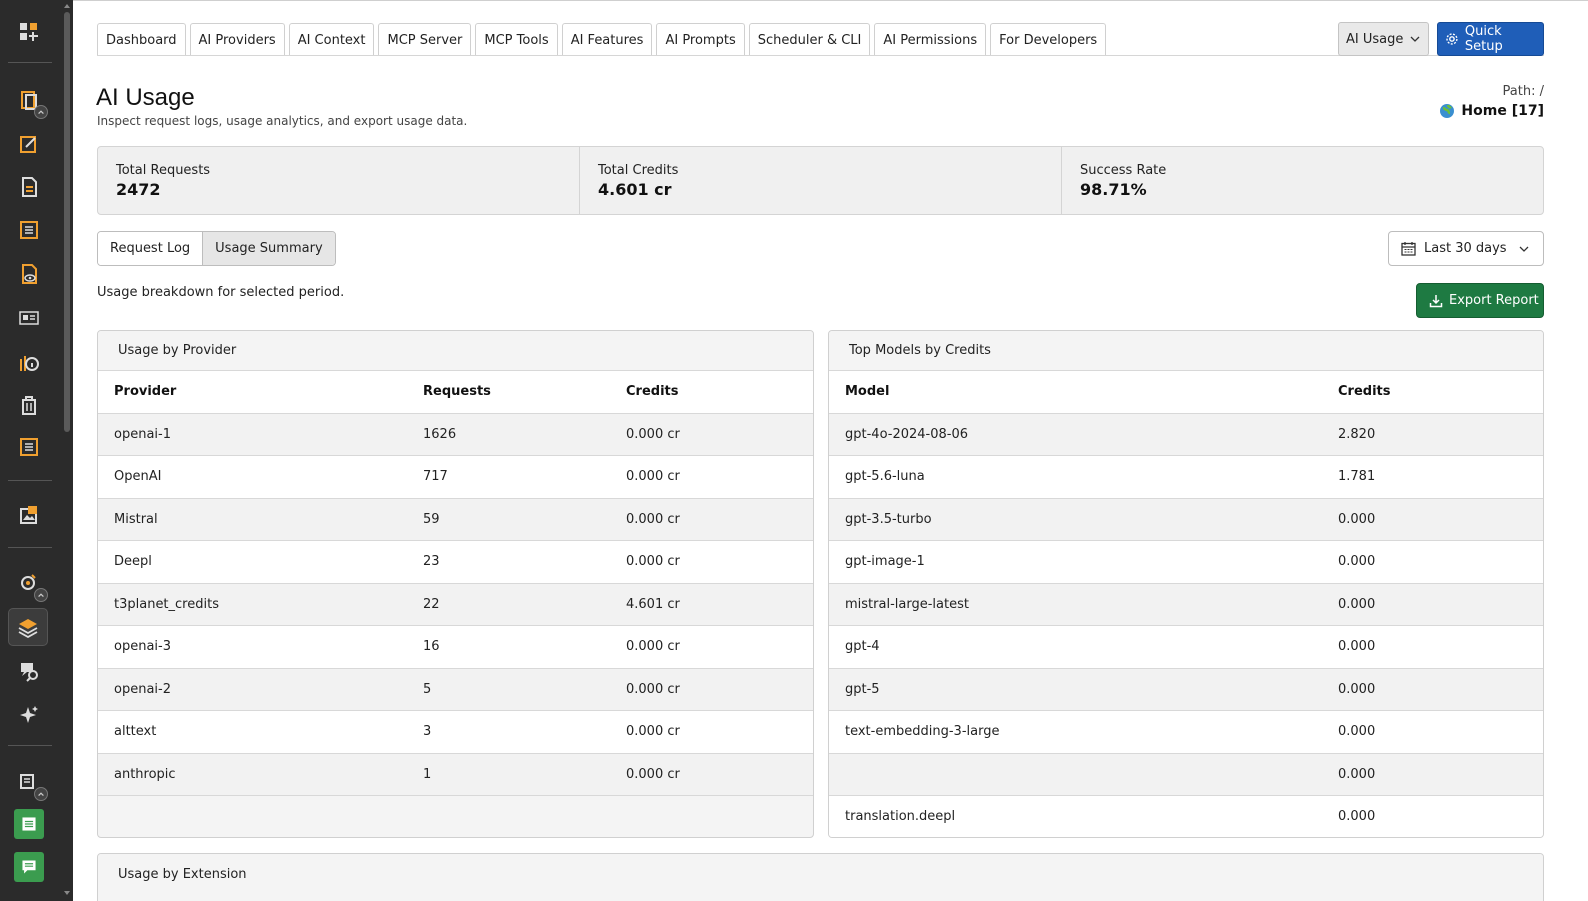 This screenshot has height=901, width=1588. I want to click on tabs-divider, so click(820, 55).